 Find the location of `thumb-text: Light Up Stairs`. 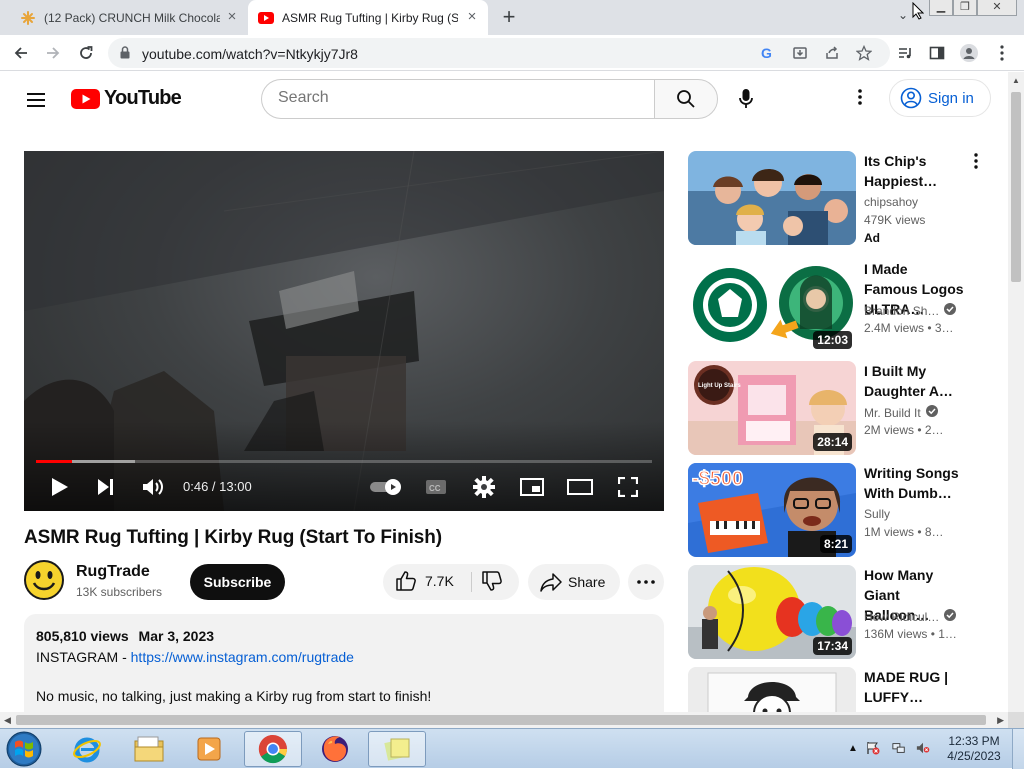

thumb-text: Light Up Stairs is located at coordinates (719, 386).